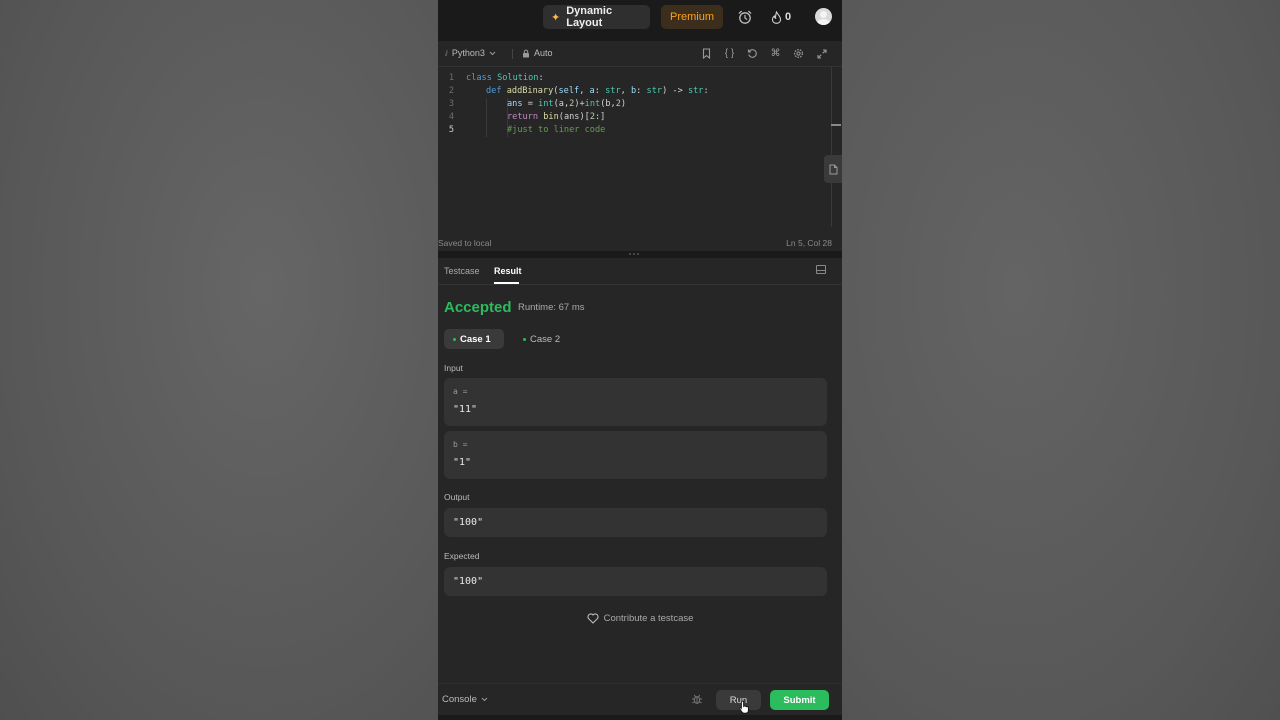  I want to click on premium-button: Premium, so click(692, 17).